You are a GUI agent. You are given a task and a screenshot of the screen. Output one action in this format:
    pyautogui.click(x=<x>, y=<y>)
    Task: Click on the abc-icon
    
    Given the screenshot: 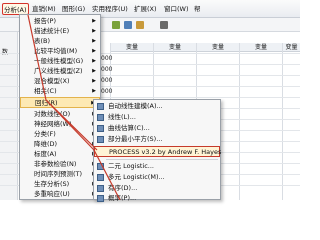 What is the action you would take?
    pyautogui.click(x=164, y=25)
    